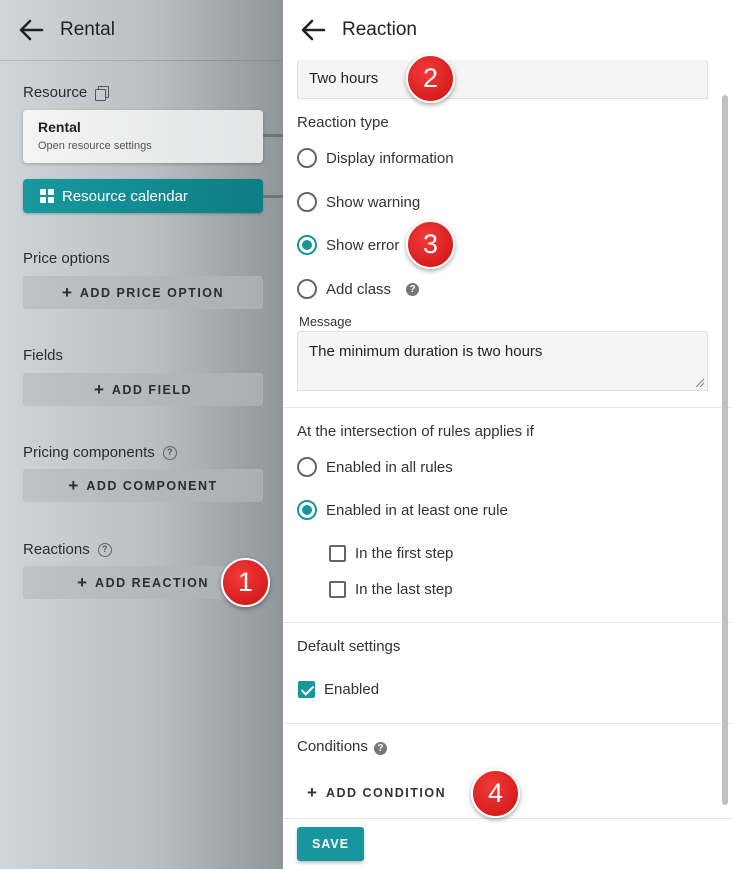  I want to click on radio-label: Enabled in at least one rule, so click(417, 510).